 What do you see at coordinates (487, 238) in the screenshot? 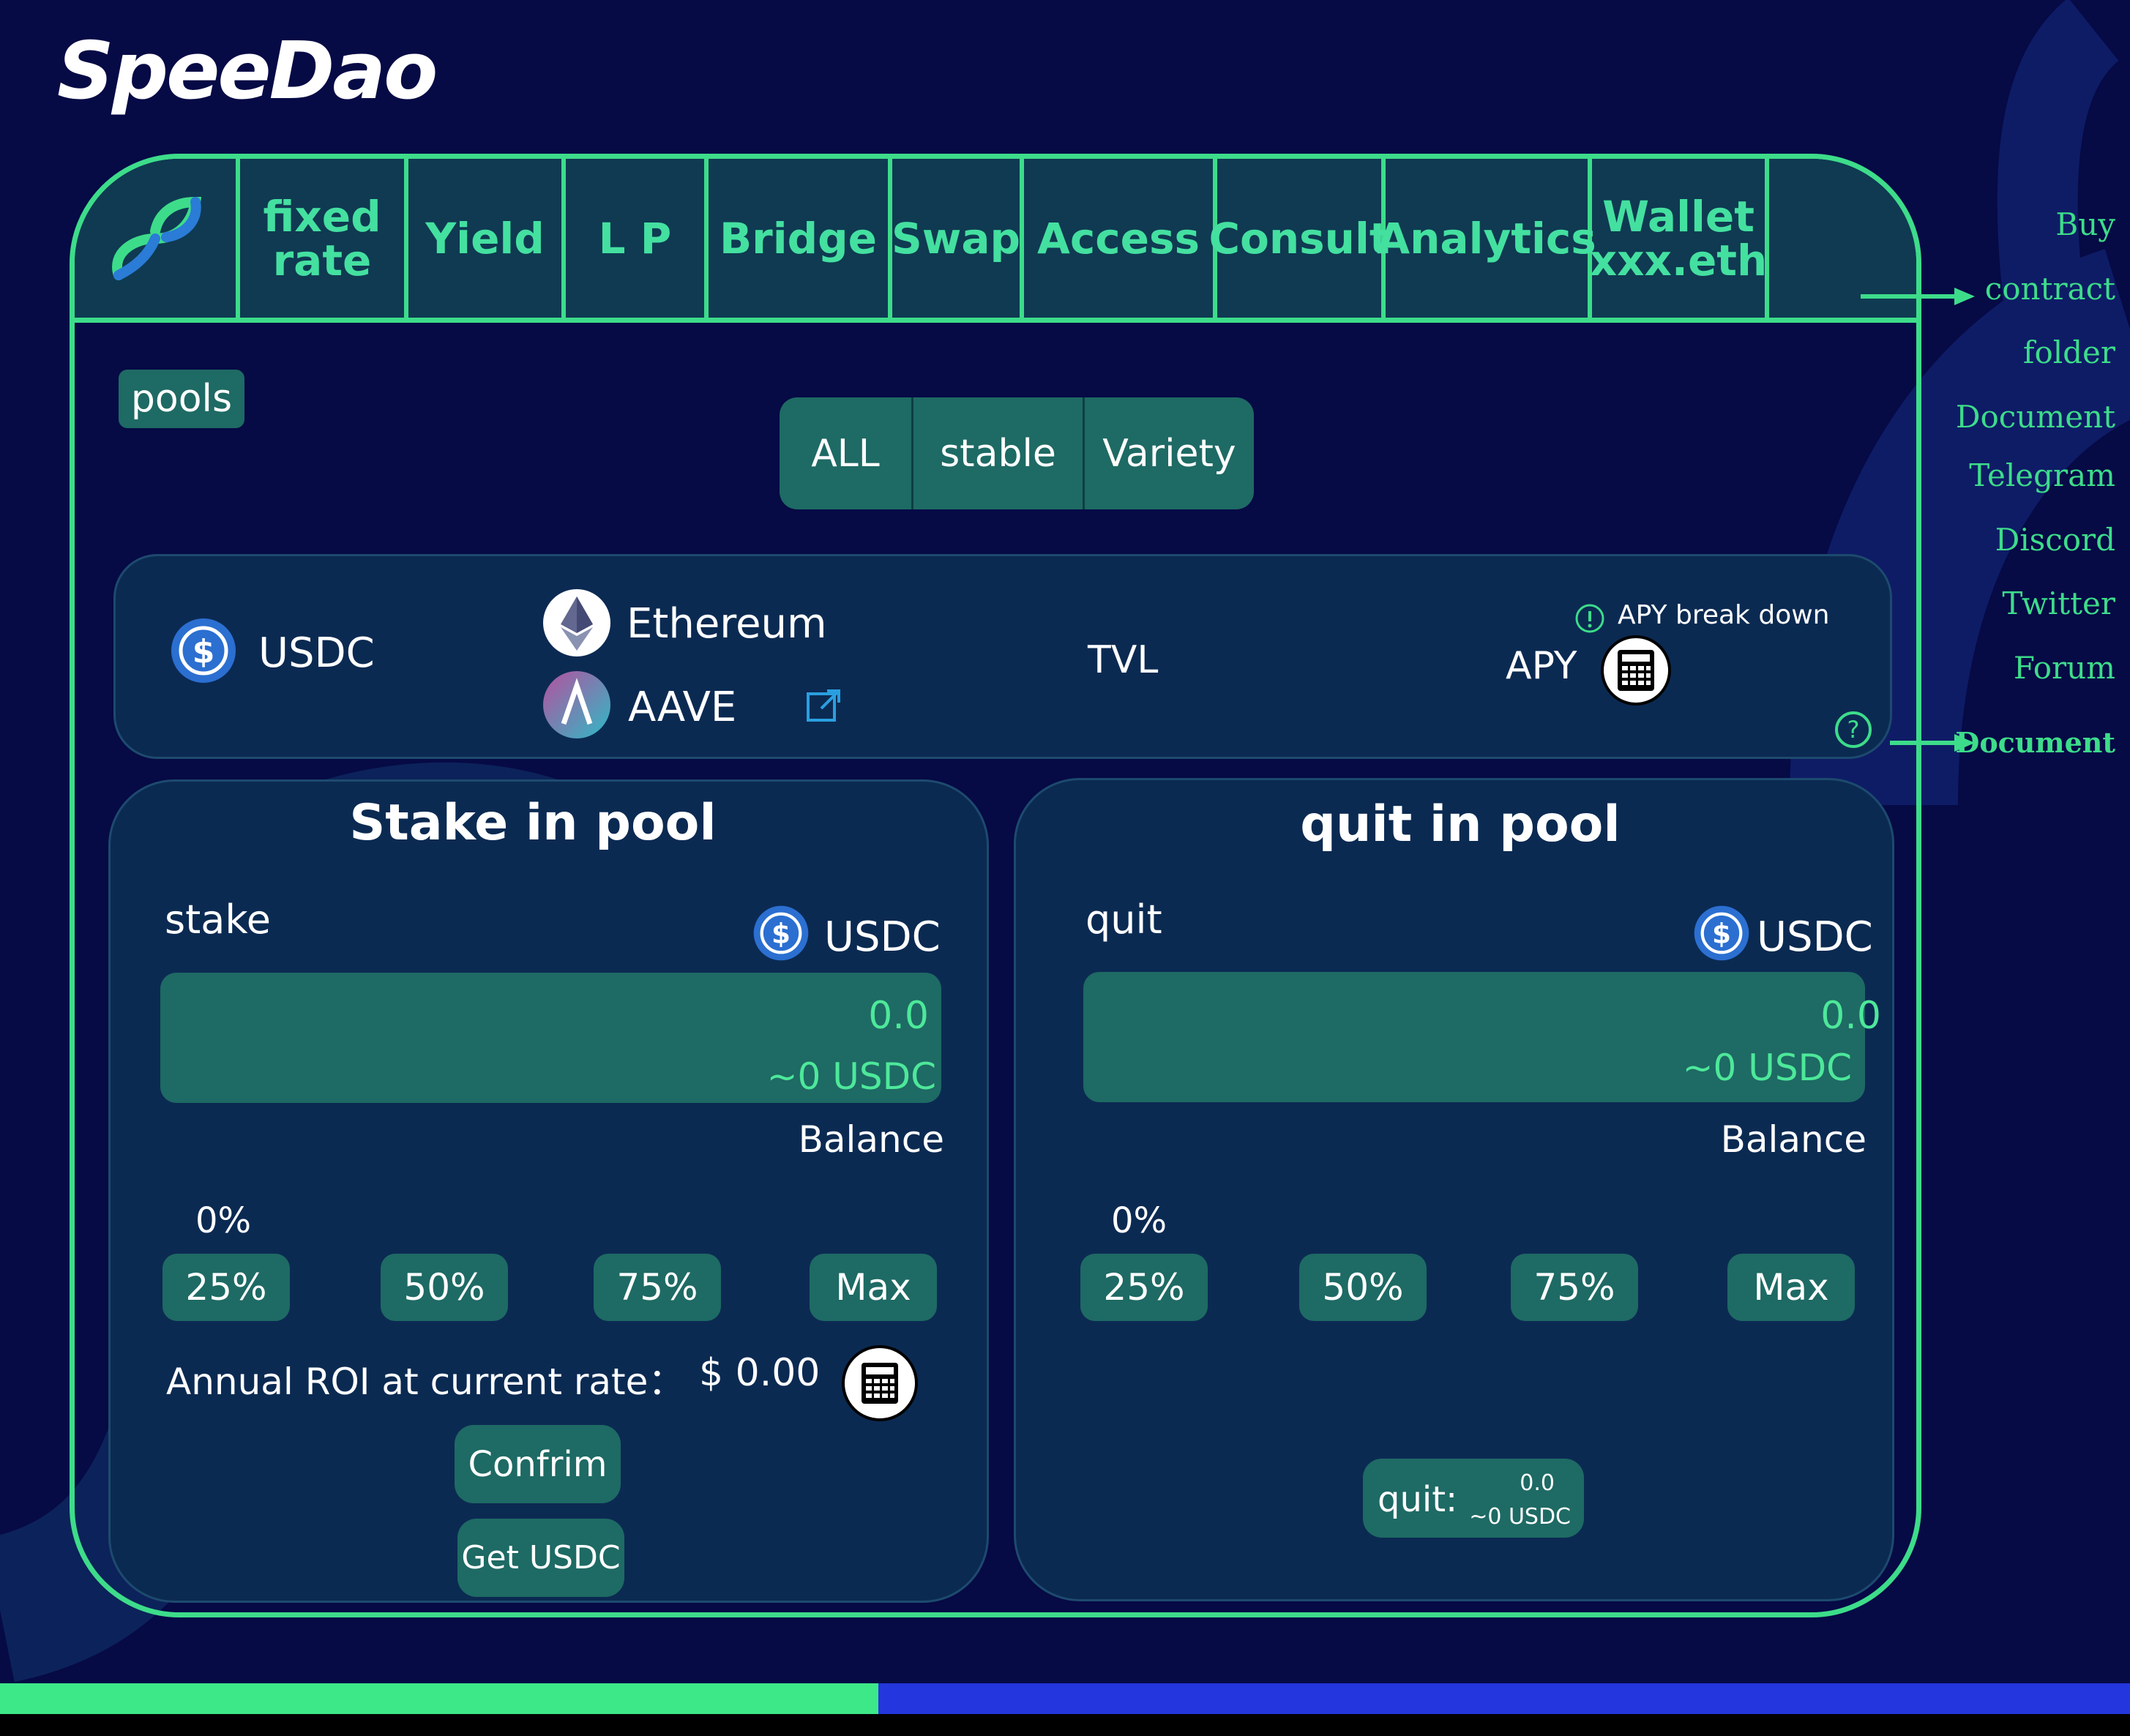
I see `nav-yield: Yield` at bounding box center [487, 238].